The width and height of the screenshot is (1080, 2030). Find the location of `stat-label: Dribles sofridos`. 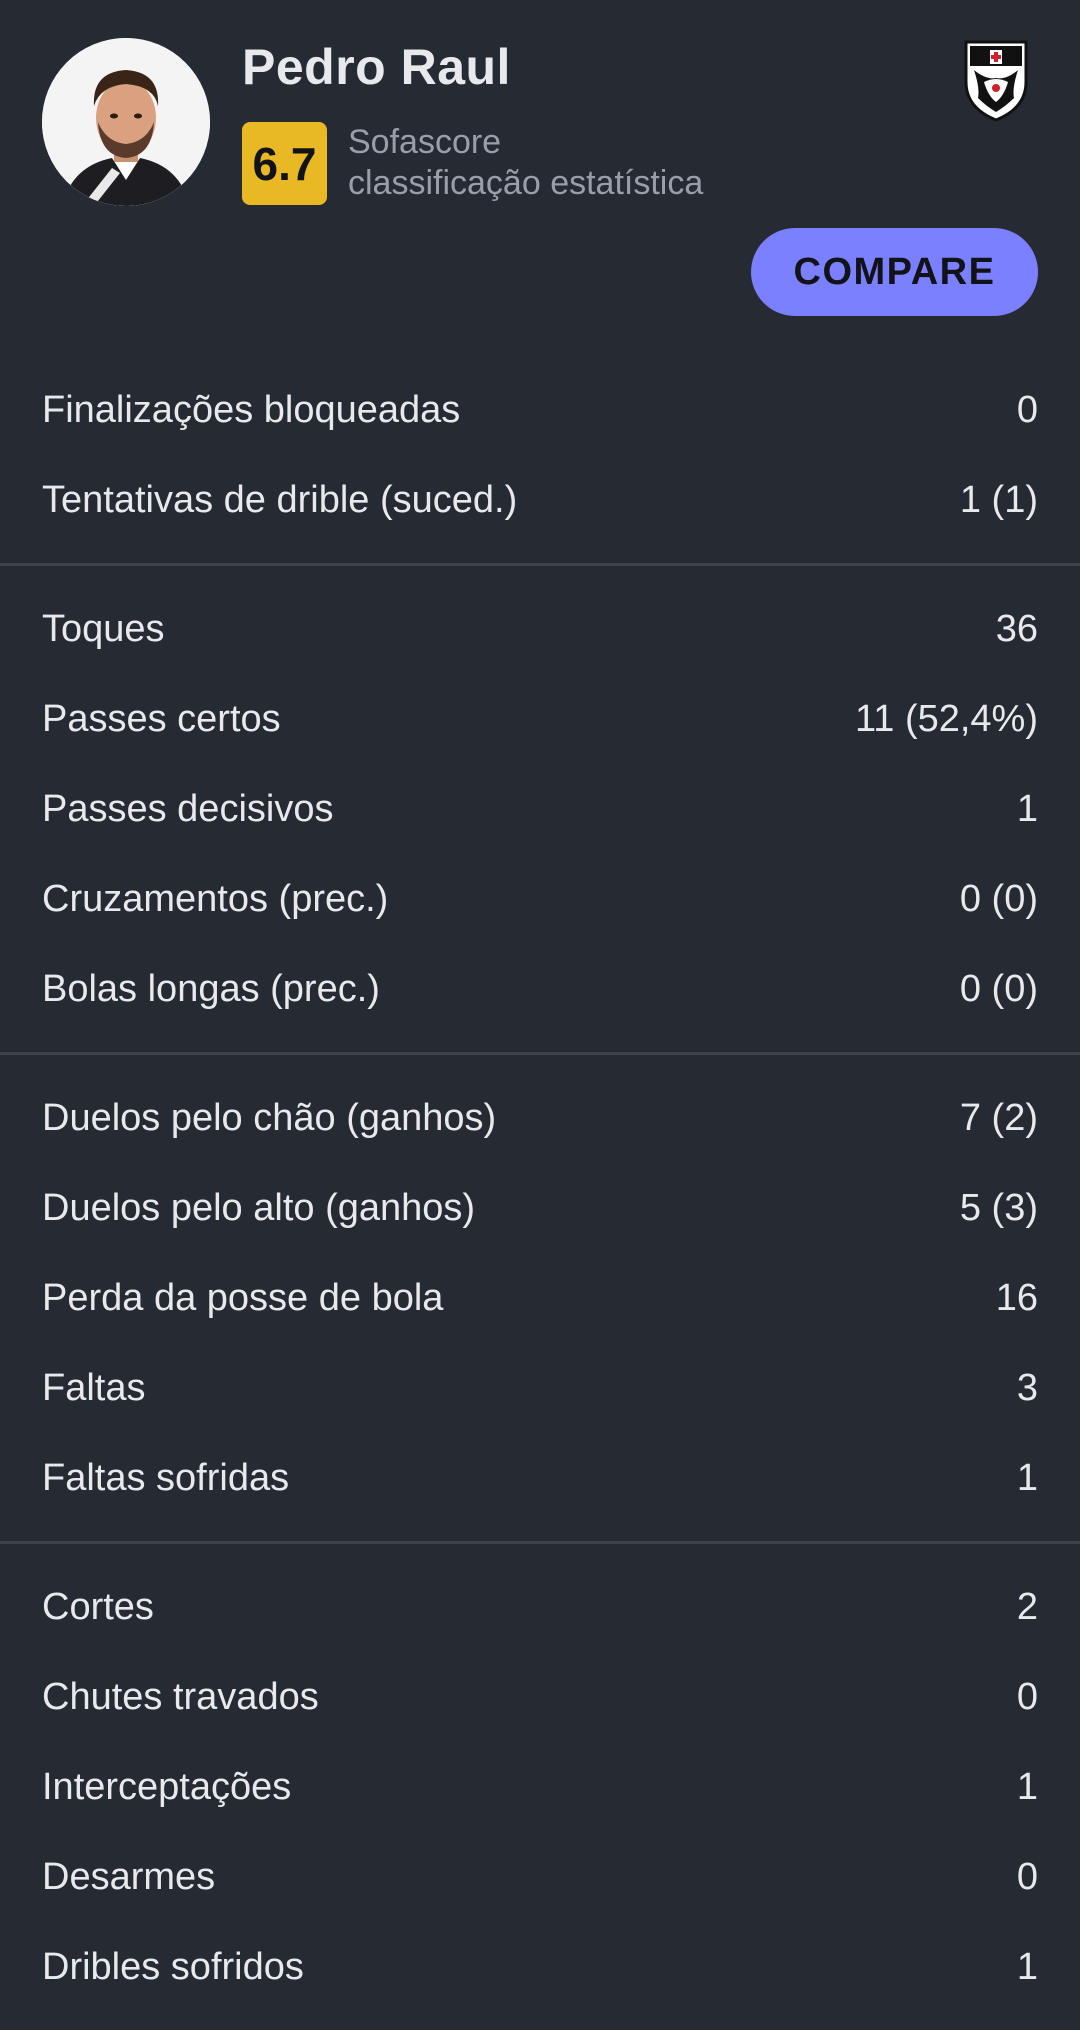

stat-label: Dribles sofridos is located at coordinates (173, 1966).